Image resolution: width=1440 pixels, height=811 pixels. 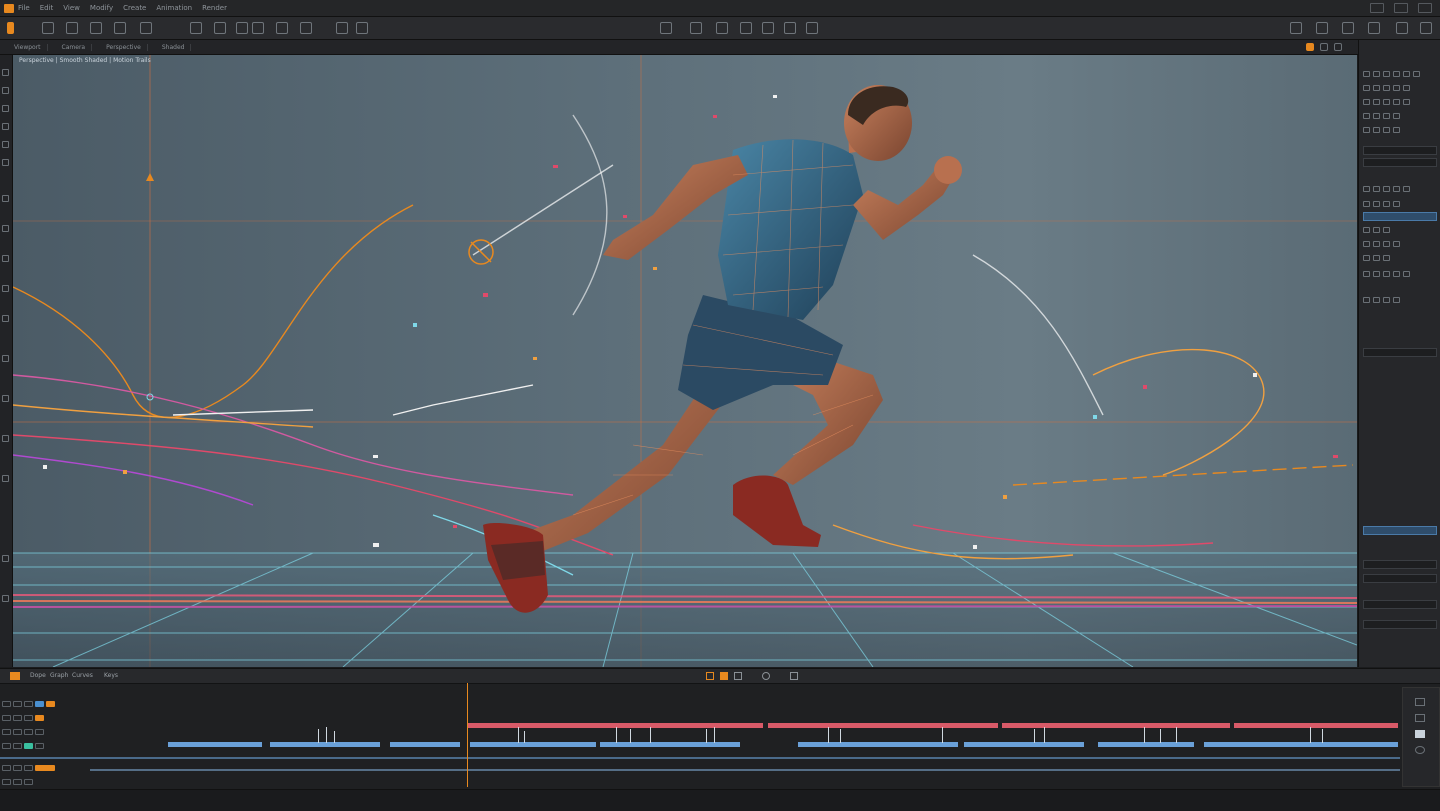 I want to click on tool-scale-icon, so click(x=5, y=126).